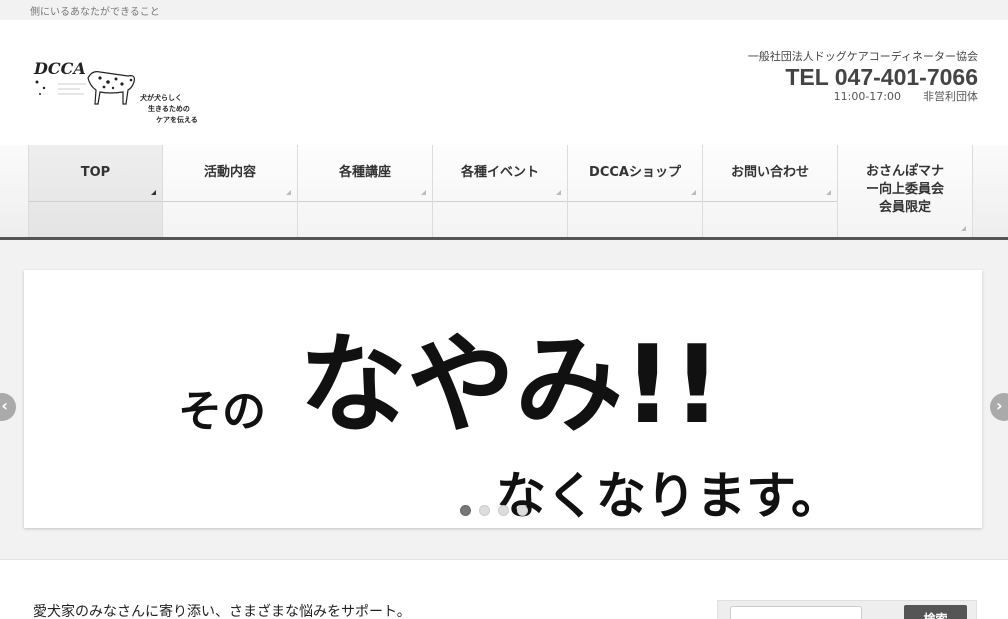 This screenshot has width=1008, height=619. I want to click on main-content: 愛犬家のみなさんに寄り添い、さまざまな悩みをサポート。 検索, so click(504, 589).